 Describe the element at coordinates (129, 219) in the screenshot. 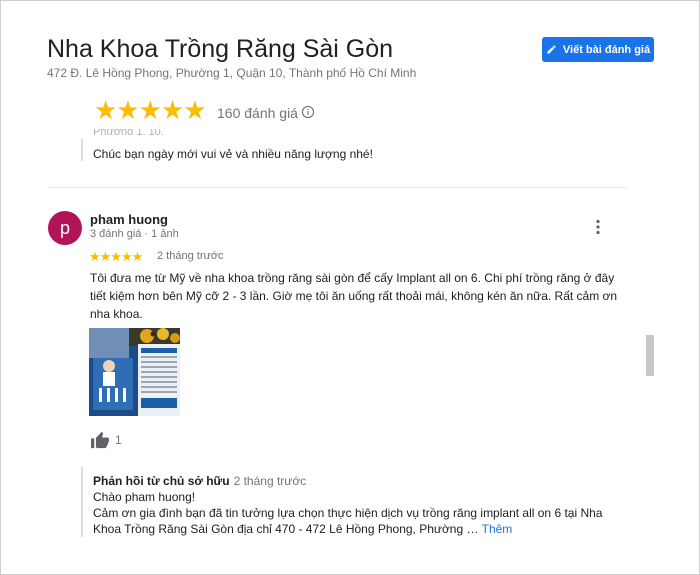

I see `reviewer-name: pham huong` at that location.